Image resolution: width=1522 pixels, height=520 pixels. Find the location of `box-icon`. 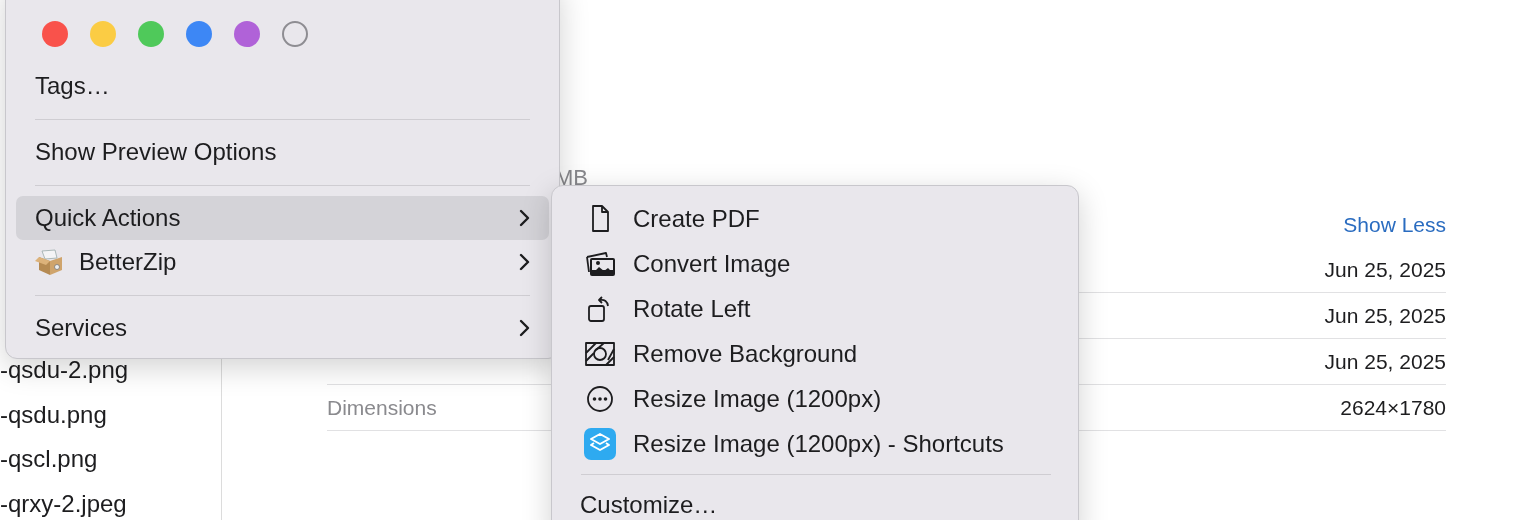

box-icon is located at coordinates (50, 262).